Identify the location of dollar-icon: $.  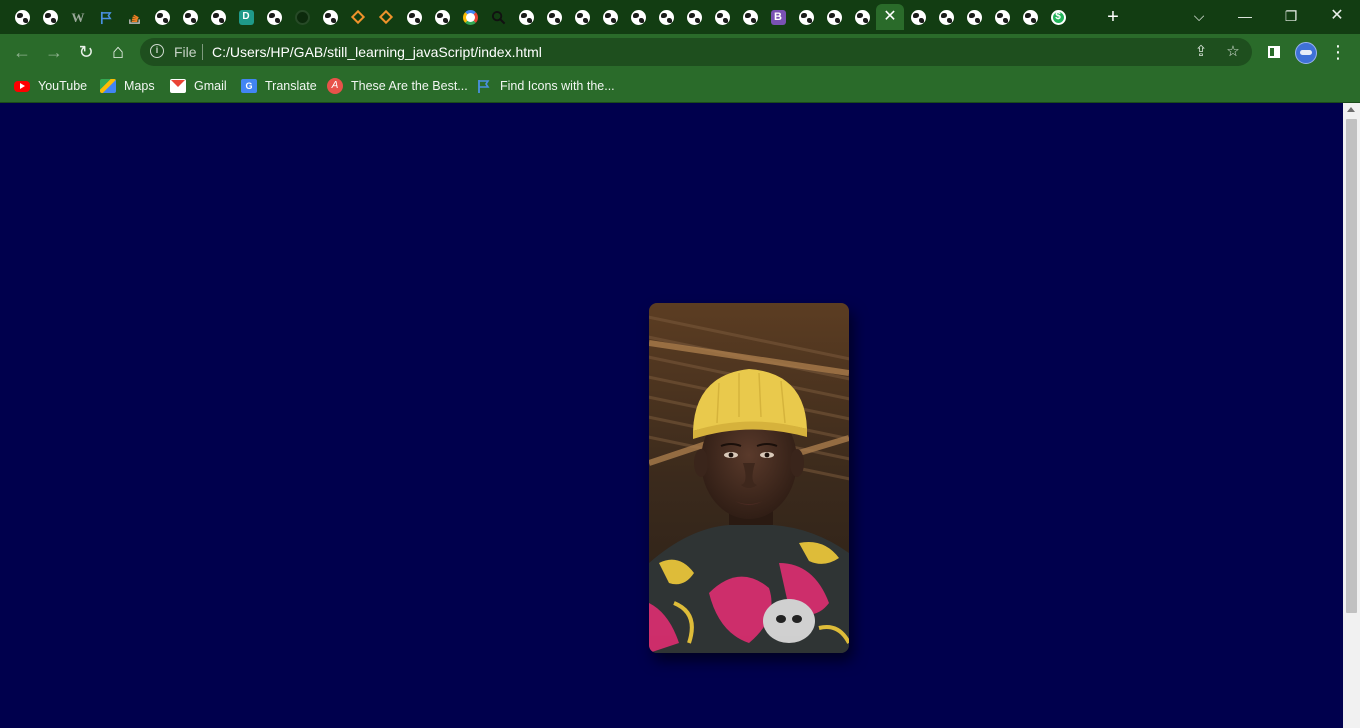
(1058, 17).